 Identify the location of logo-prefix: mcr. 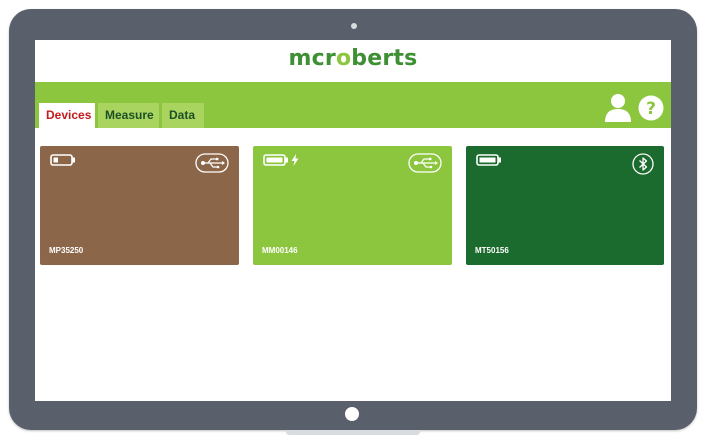
(312, 58).